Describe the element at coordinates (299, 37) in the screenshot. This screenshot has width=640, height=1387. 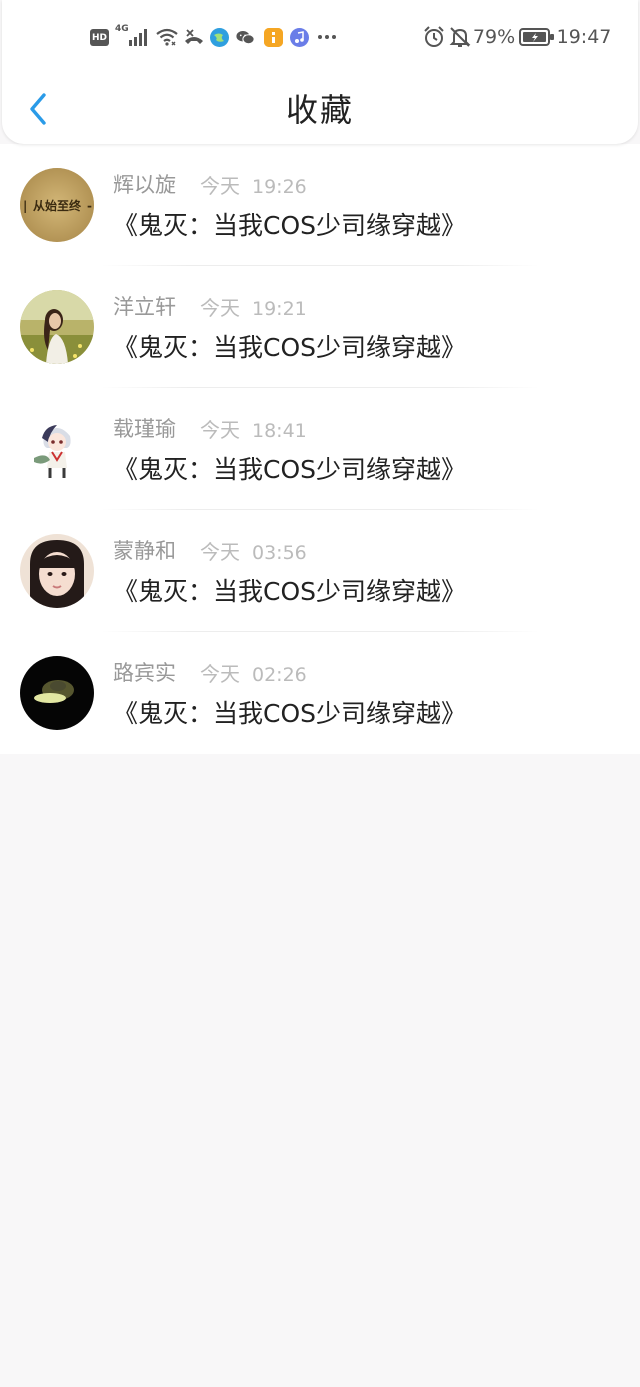
I see `music-icon` at that location.